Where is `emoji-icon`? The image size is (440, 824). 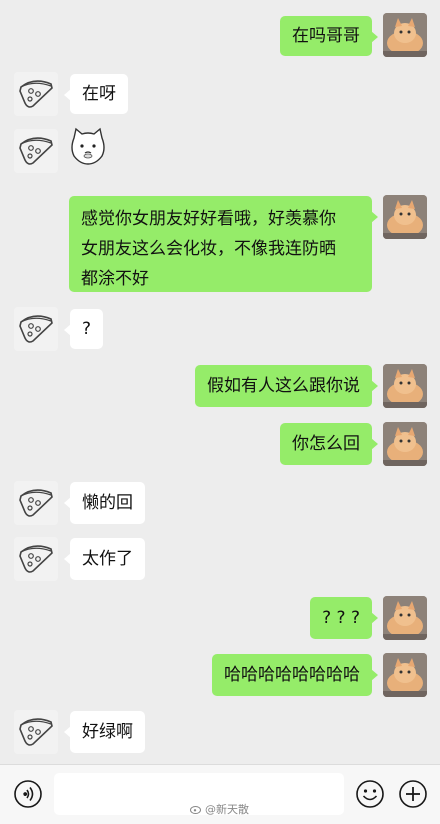 emoji-icon is located at coordinates (370, 794).